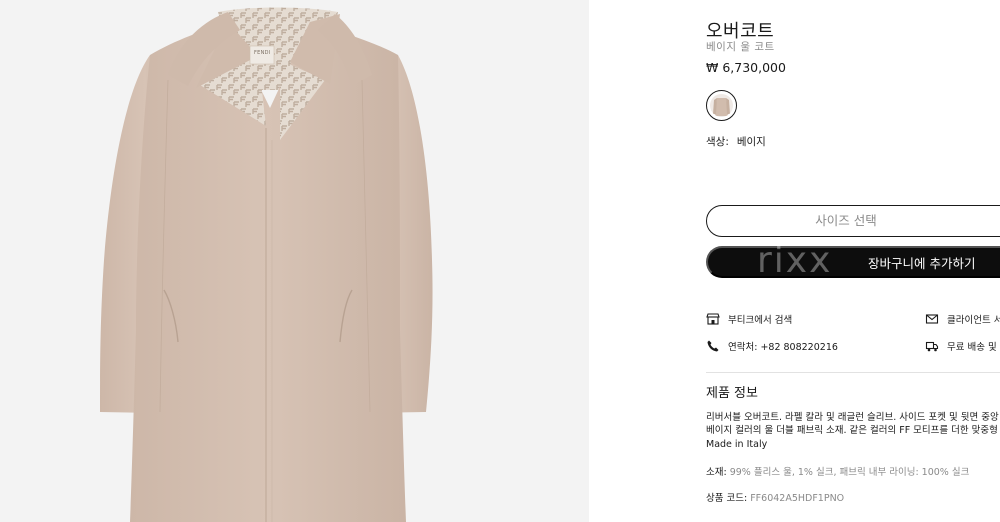 This screenshot has height=522, width=1000. I want to click on client-service-label: 클라이언트 서, so click(973, 320).